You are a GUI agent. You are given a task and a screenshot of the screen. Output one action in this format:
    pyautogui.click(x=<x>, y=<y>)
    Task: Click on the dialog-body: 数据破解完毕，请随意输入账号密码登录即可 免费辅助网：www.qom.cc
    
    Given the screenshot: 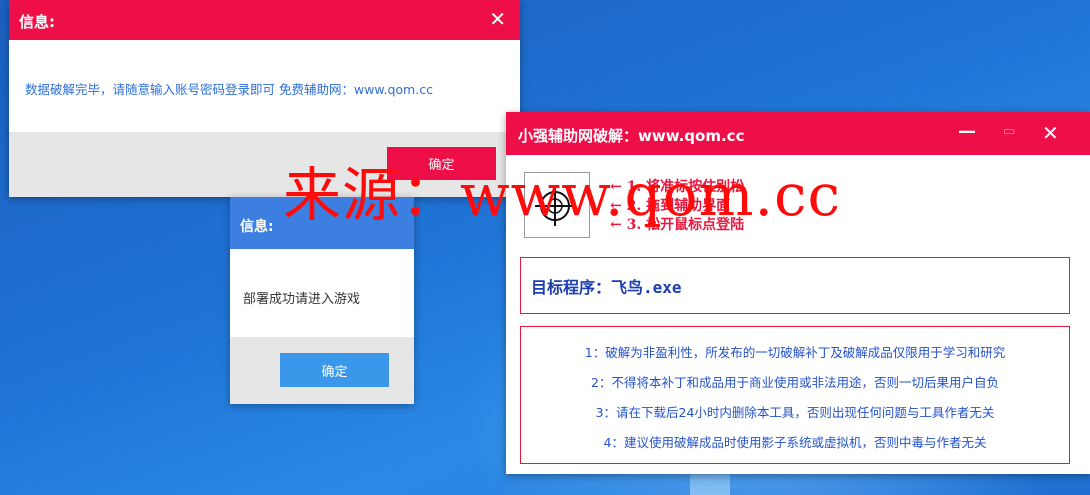 What is the action you would take?
    pyautogui.click(x=264, y=86)
    